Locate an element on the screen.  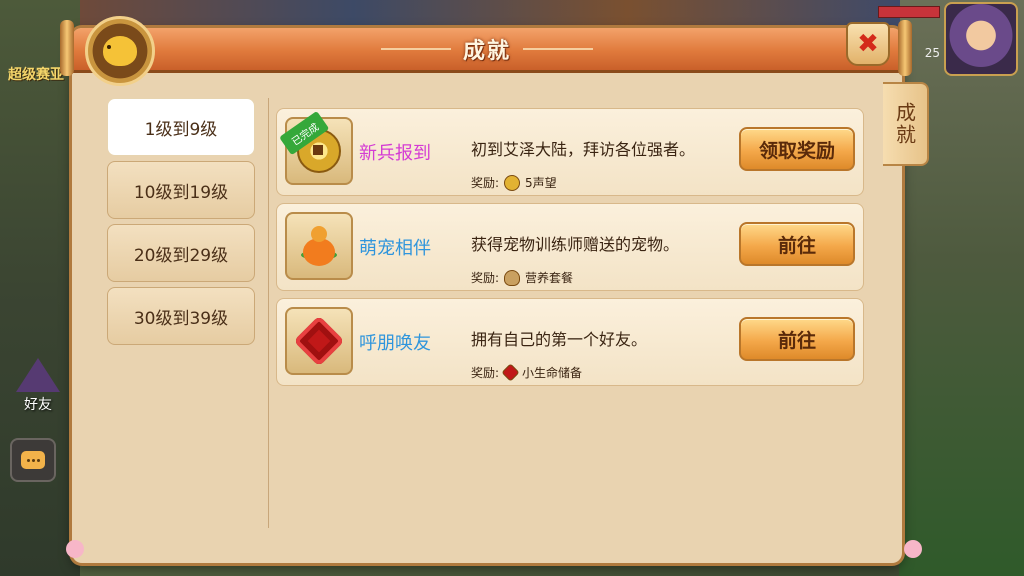
gourd-icon is located at coordinates (319, 246).